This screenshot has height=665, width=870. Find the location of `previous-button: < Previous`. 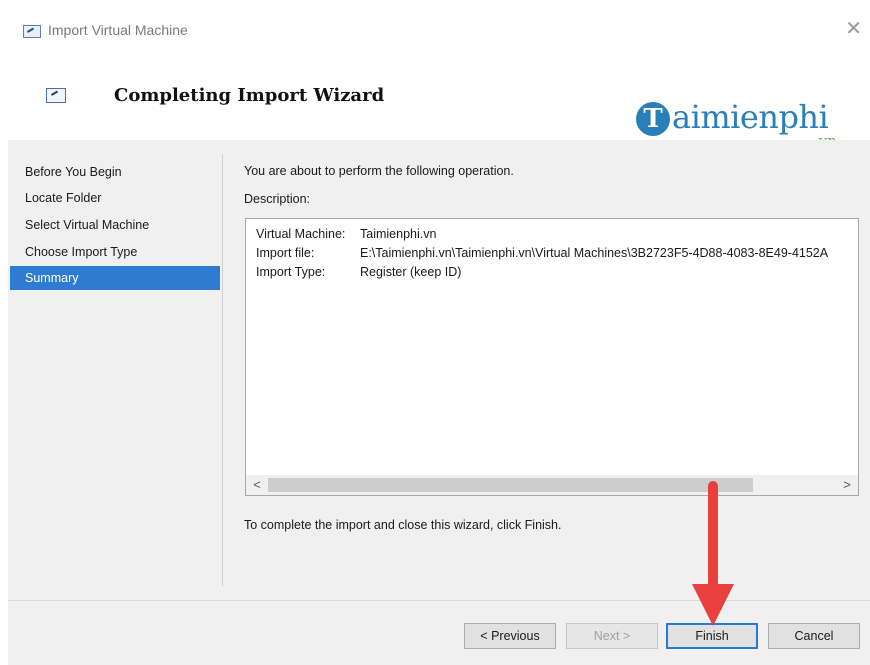

previous-button: < Previous is located at coordinates (510, 636).